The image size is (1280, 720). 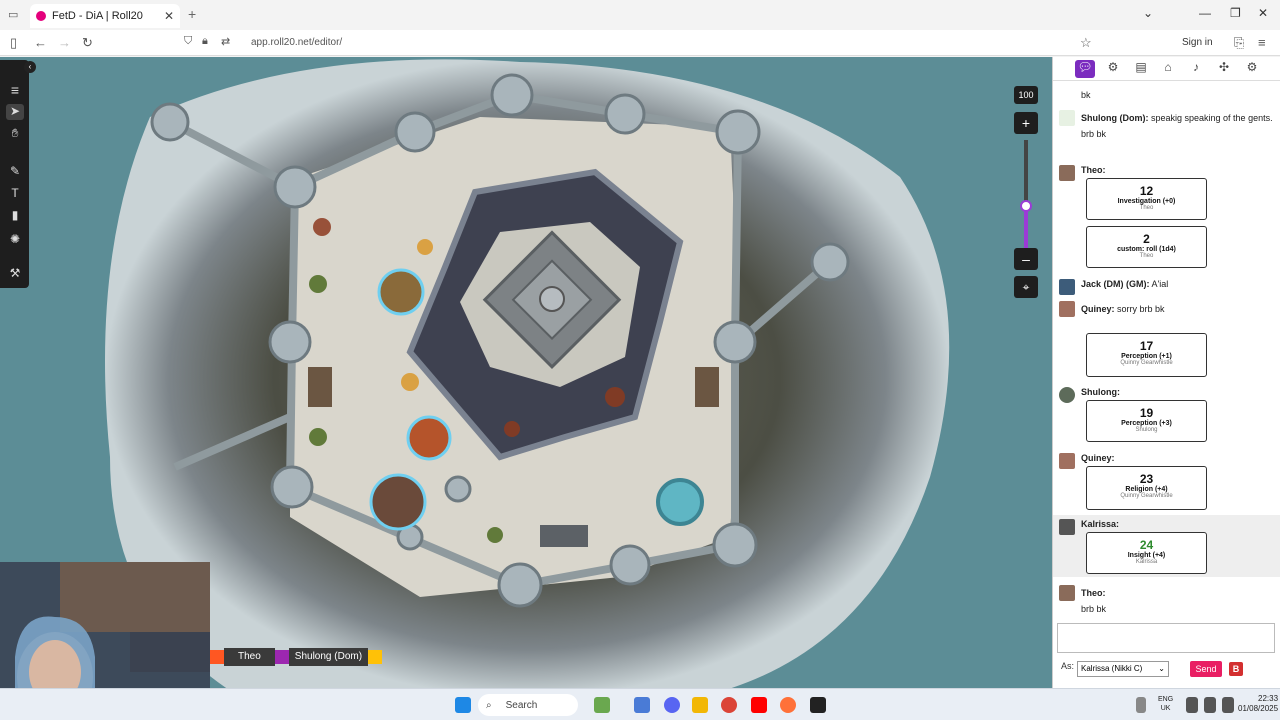 I want to click on chrome-icon, so click(x=729, y=705).